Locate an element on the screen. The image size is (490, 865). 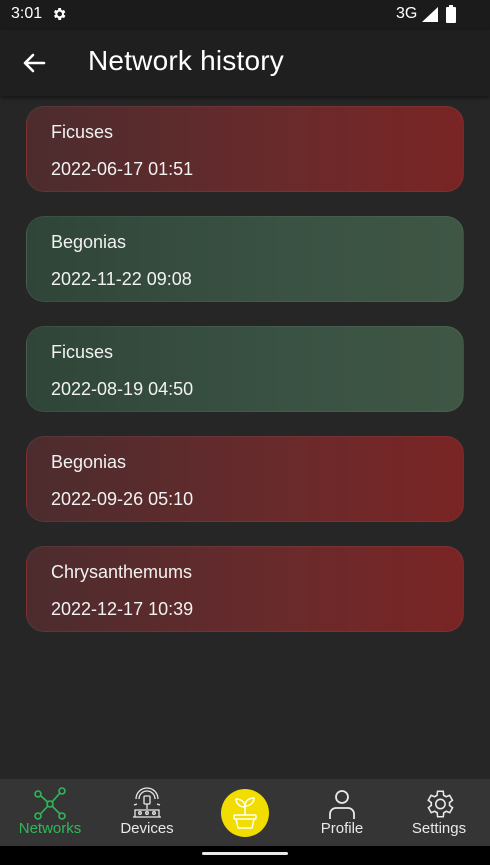
history-card: Chrysanthemums 2022-12-17 10:39 is located at coordinates (245, 589).